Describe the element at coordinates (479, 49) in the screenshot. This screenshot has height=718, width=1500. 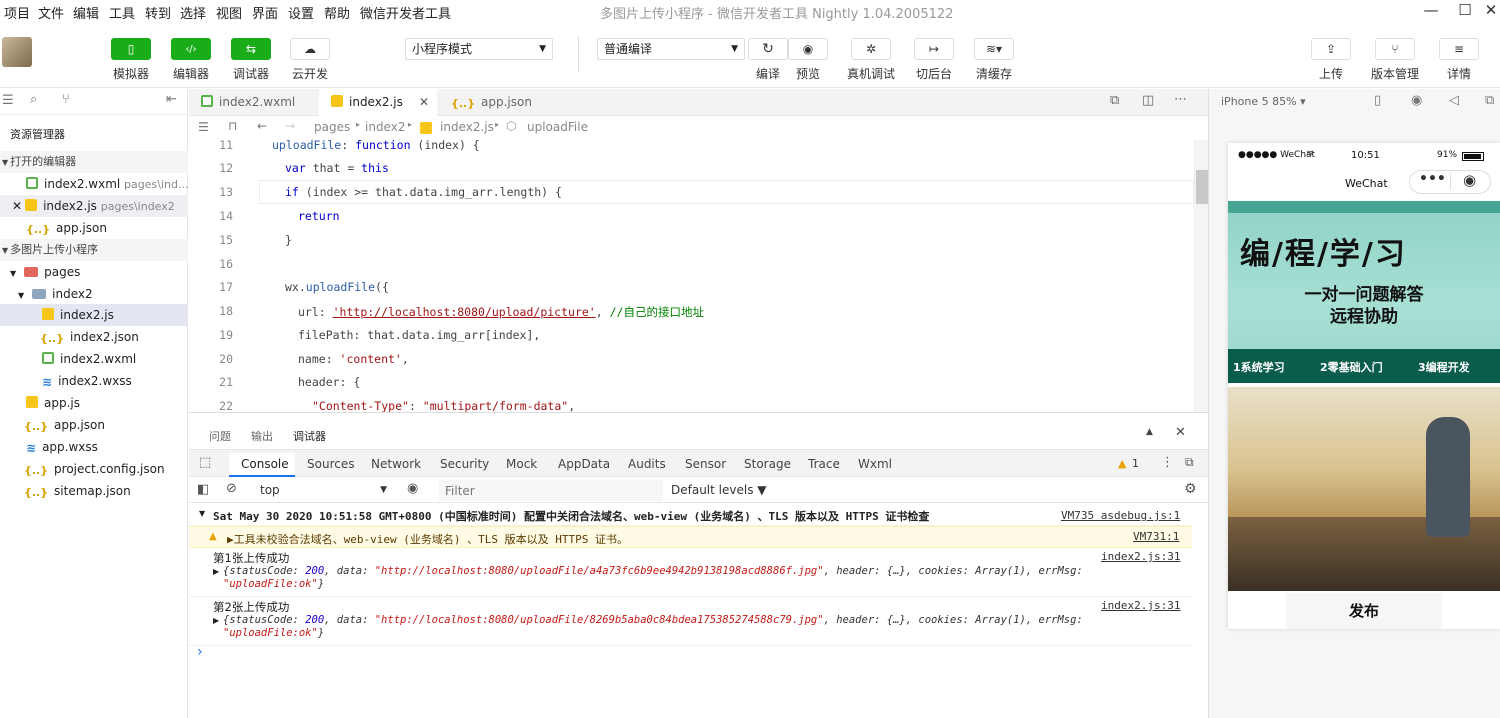
I see `mode-select: 小程序模式 ▼` at that location.